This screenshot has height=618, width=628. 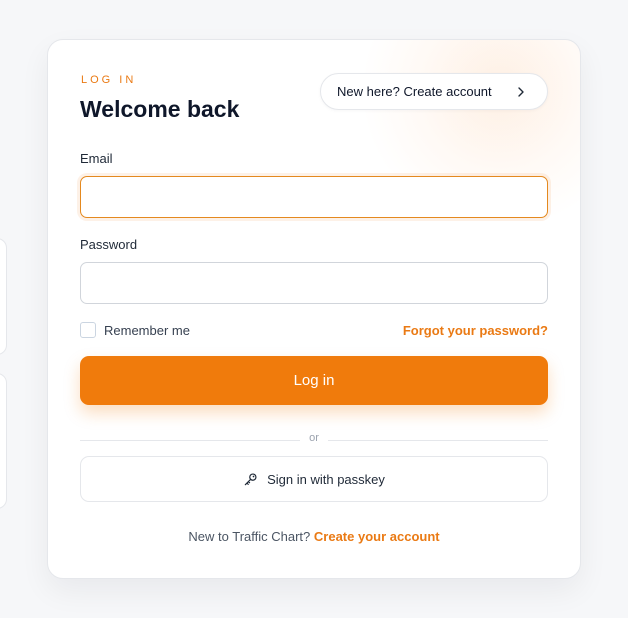 What do you see at coordinates (147, 330) in the screenshot?
I see `remember-me-label: Remember me` at bounding box center [147, 330].